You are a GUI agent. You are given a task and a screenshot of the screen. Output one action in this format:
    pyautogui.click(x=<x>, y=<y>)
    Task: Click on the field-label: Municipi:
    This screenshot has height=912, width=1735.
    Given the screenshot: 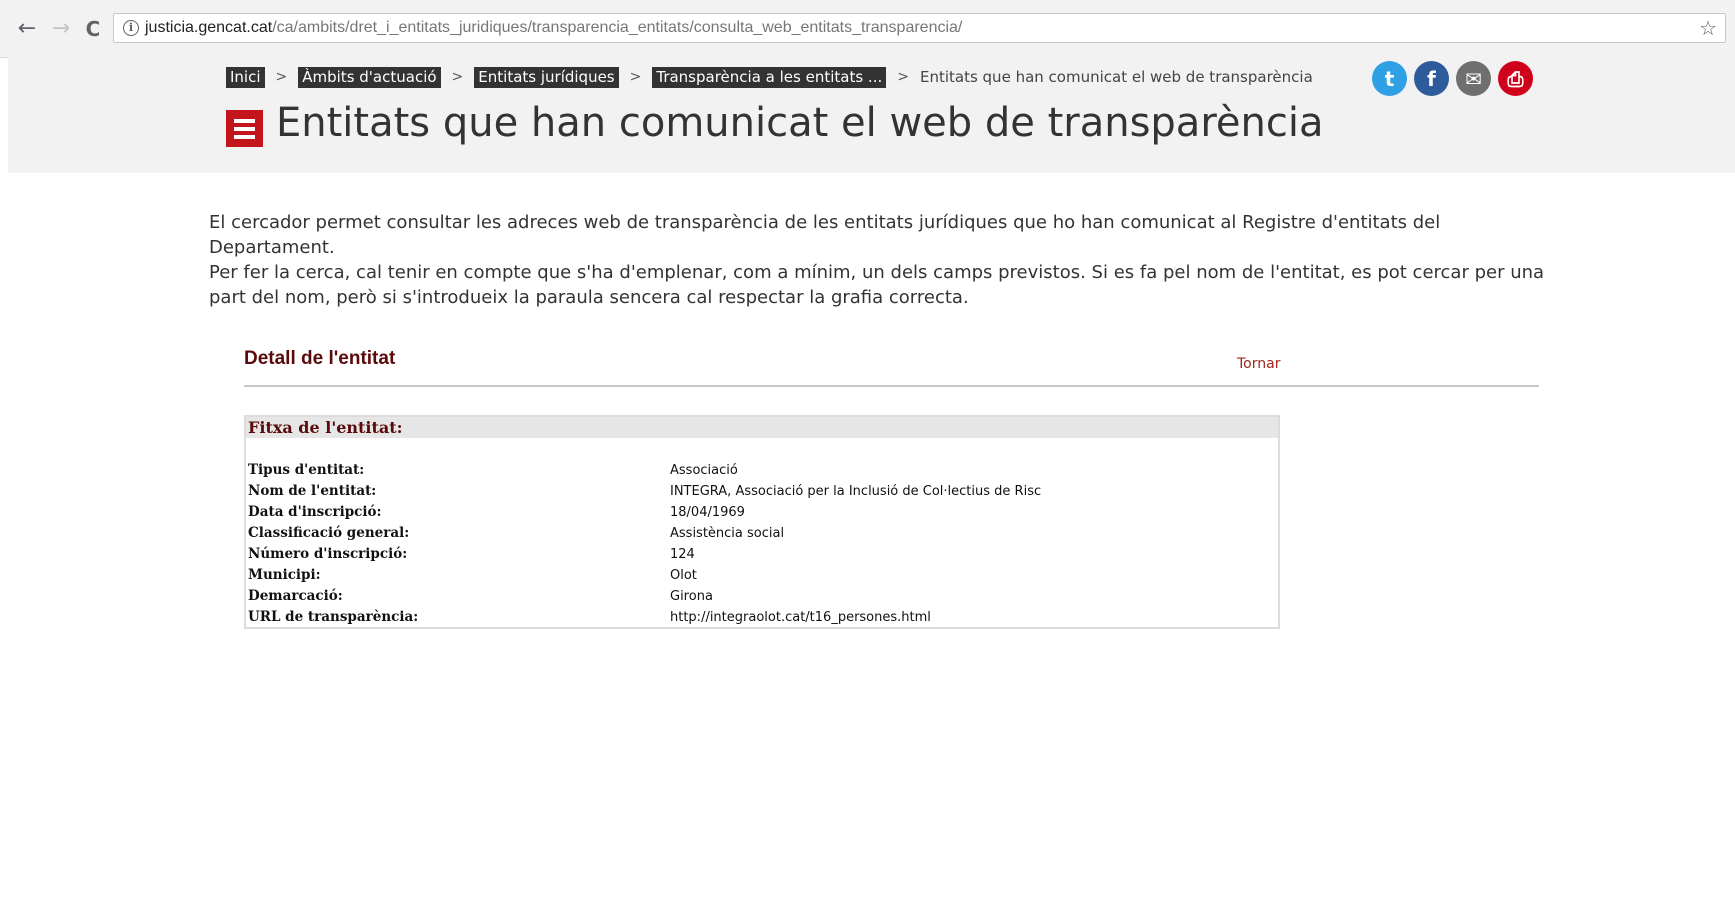 What is the action you would take?
    pyautogui.click(x=284, y=575)
    